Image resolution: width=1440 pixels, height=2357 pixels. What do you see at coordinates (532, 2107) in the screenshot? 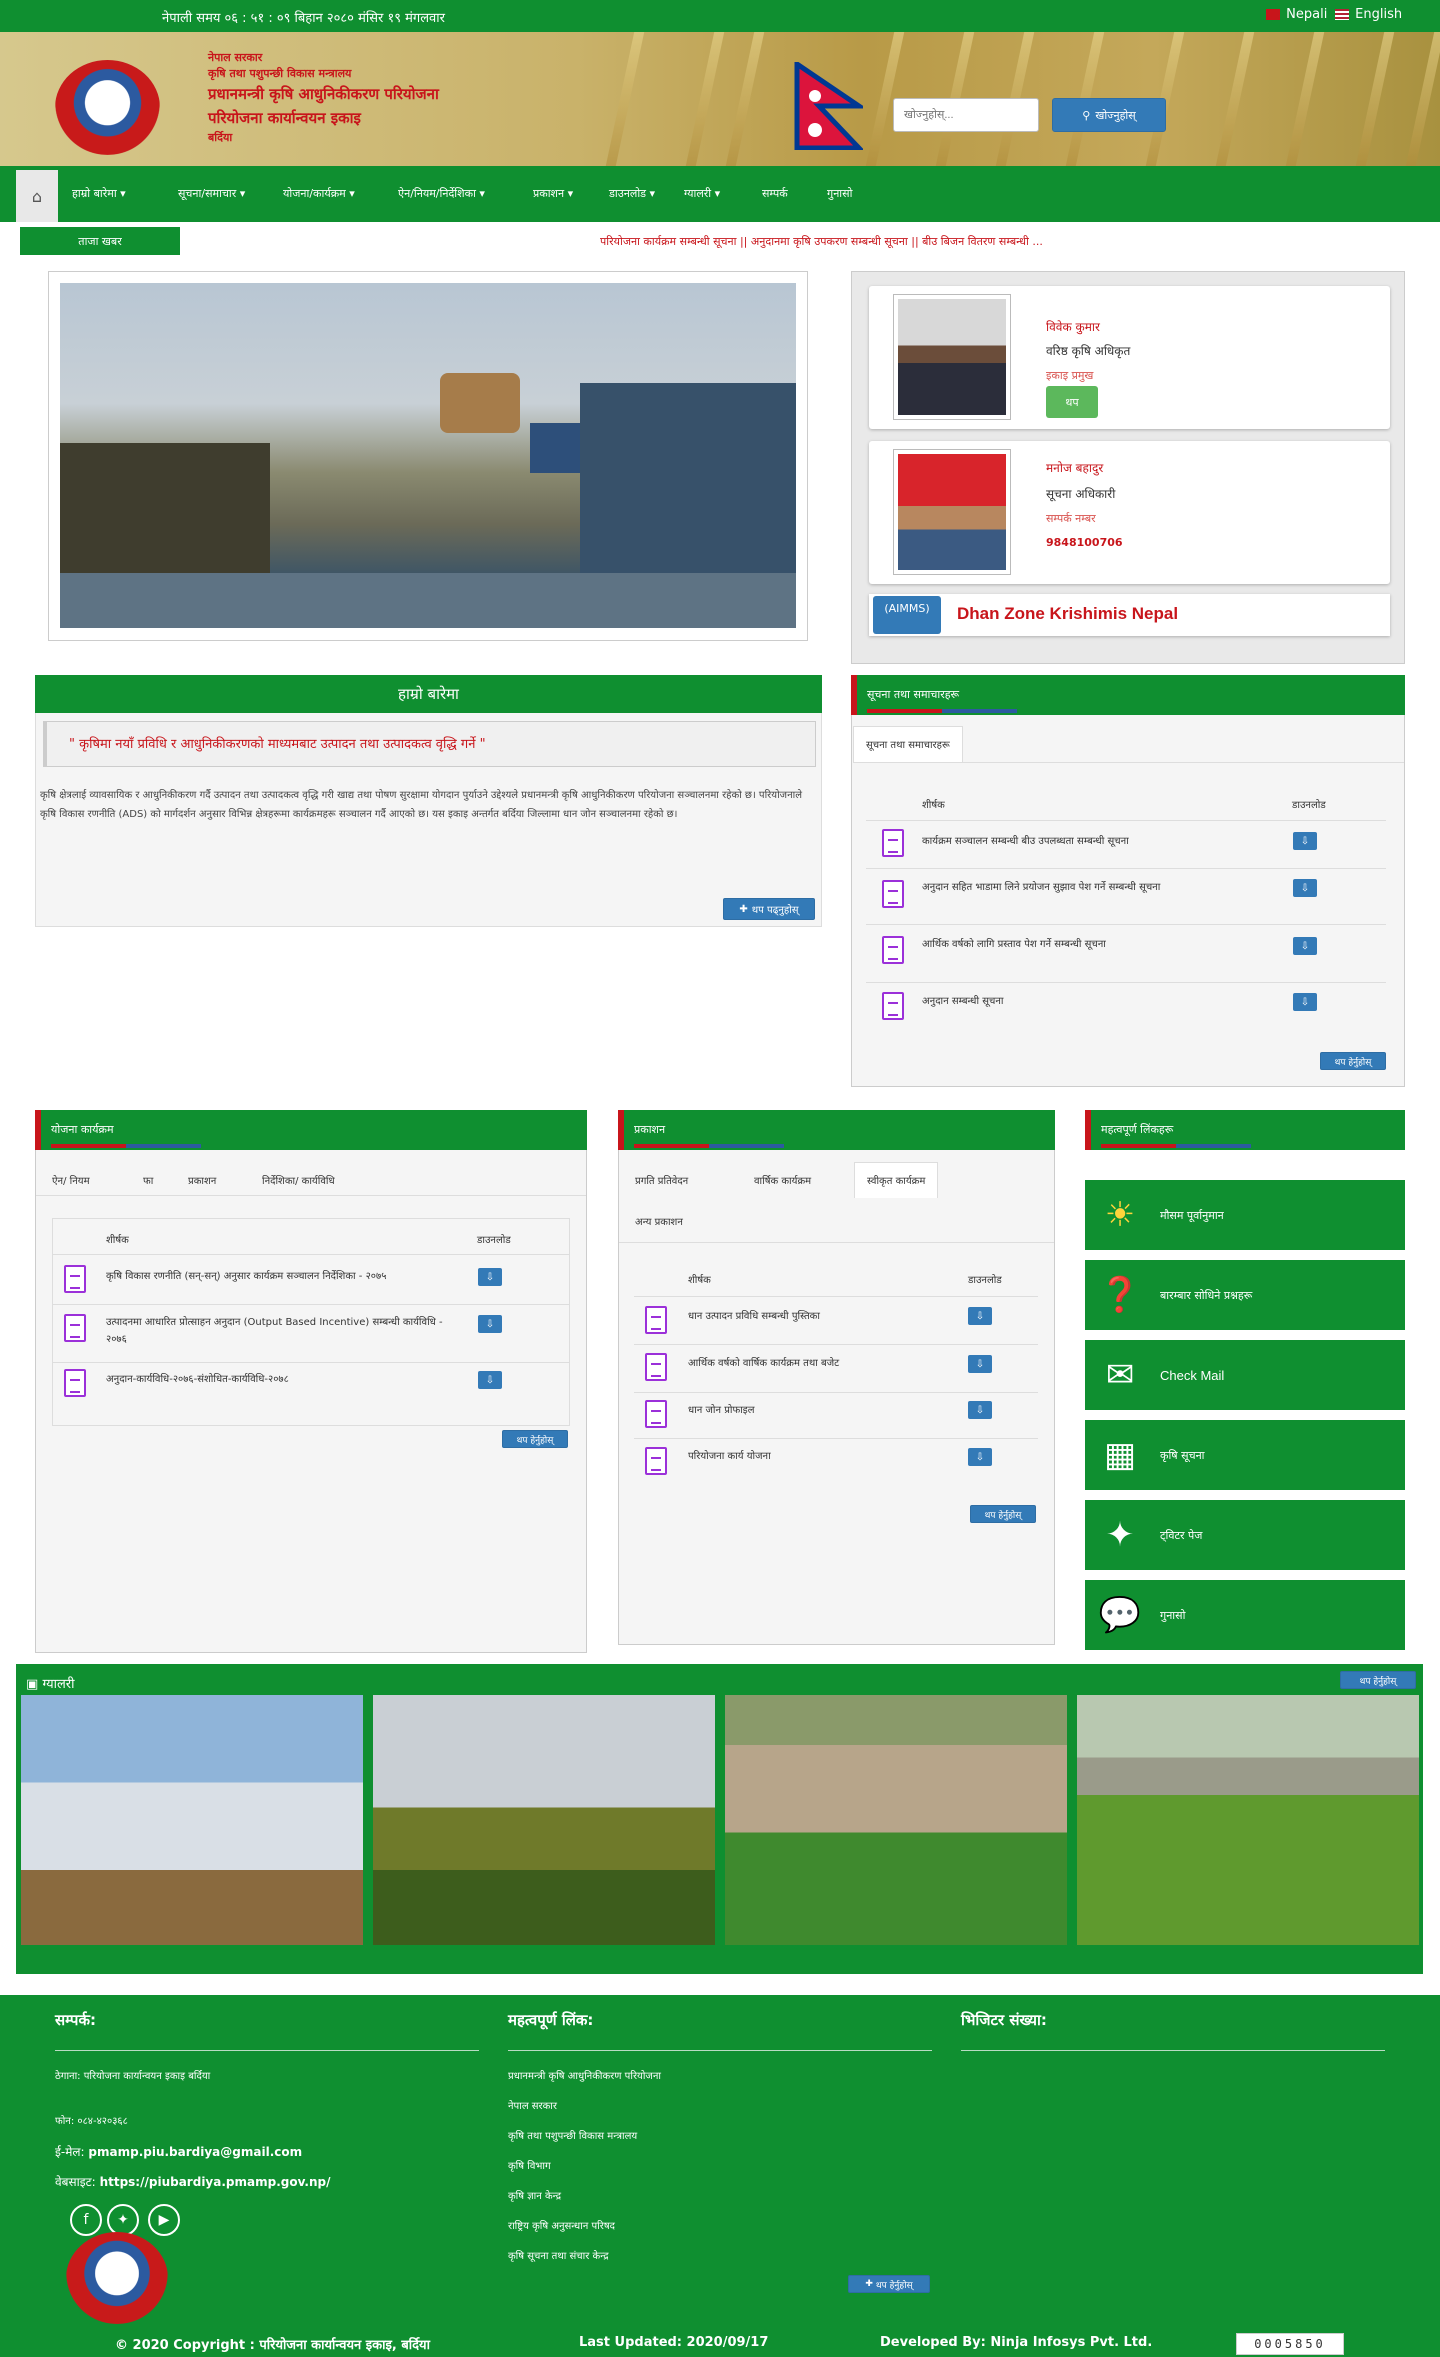
I see `footer-link: नेपाल सरकार` at bounding box center [532, 2107].